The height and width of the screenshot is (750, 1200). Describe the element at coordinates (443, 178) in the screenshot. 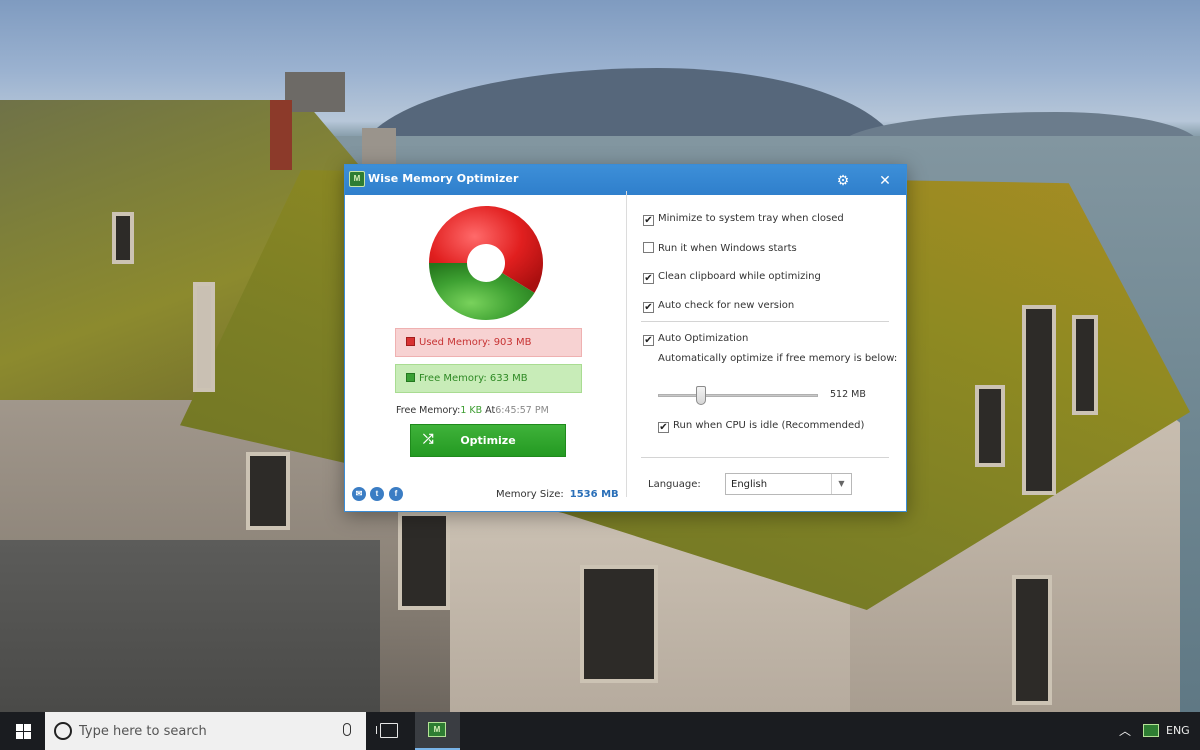

I see `window-title: Wise Memory Optimizer` at that location.